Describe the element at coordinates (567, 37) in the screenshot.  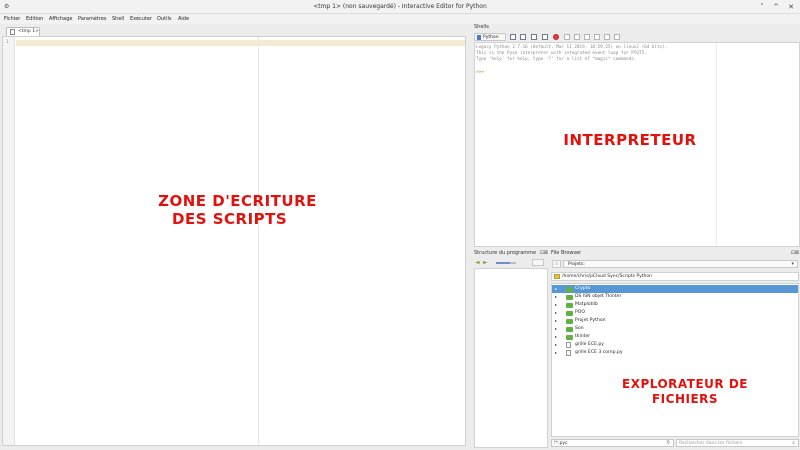
I see `debug-stop-icon` at that location.